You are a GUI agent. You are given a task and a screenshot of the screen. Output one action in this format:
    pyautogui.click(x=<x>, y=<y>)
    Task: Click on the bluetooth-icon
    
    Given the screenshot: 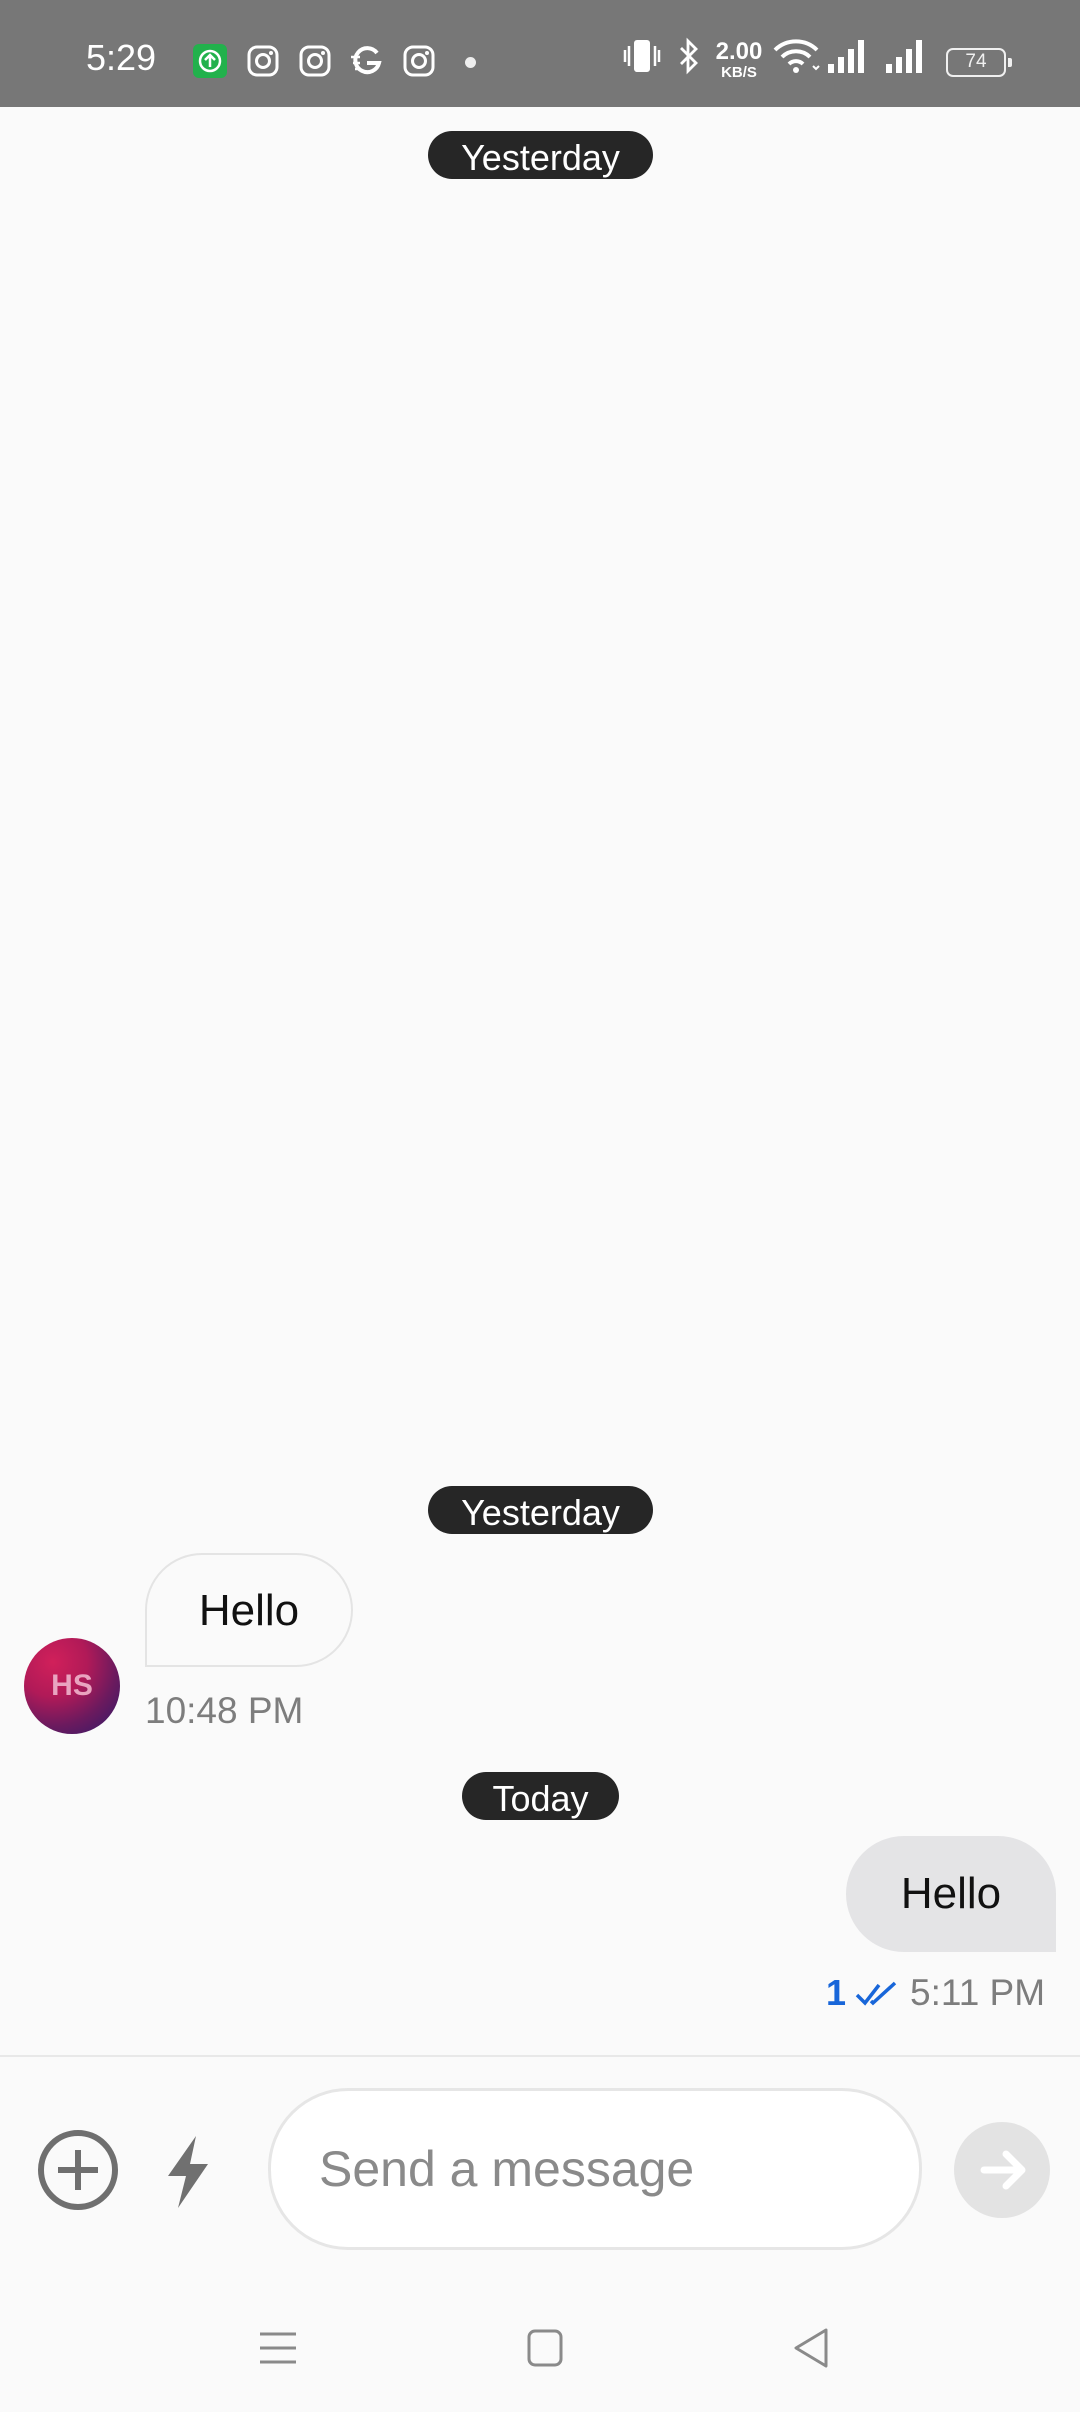 What is the action you would take?
    pyautogui.click(x=689, y=56)
    